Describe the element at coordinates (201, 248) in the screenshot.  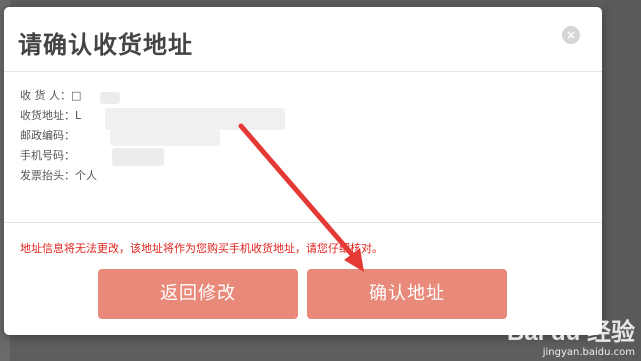
I see `warning-message: 地址信息将无法更改，该地址将作为您购买手机收货地址，请您仔细核对。` at that location.